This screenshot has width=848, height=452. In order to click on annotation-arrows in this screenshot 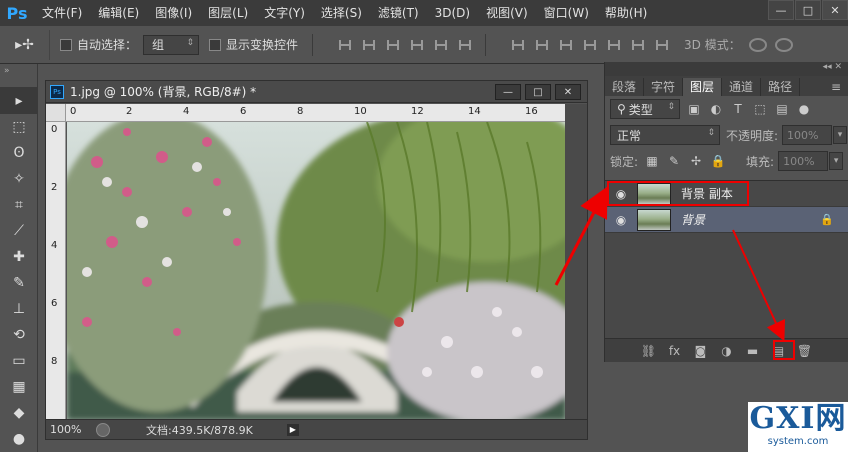, I will do `click(670, 264)`.